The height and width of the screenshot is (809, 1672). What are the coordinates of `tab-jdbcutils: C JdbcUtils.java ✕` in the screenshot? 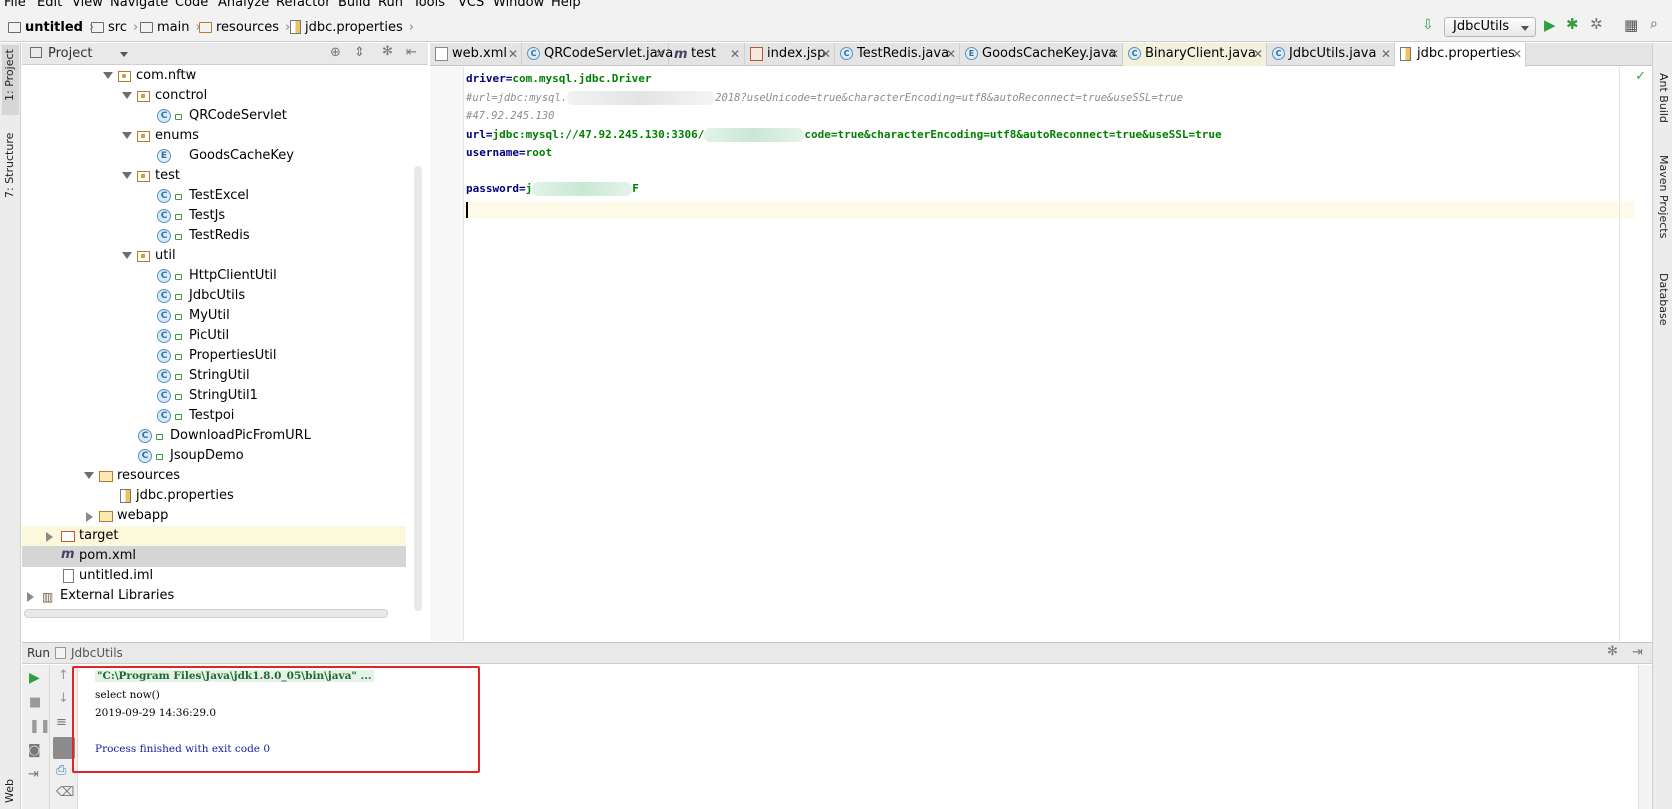 It's located at (1331, 54).